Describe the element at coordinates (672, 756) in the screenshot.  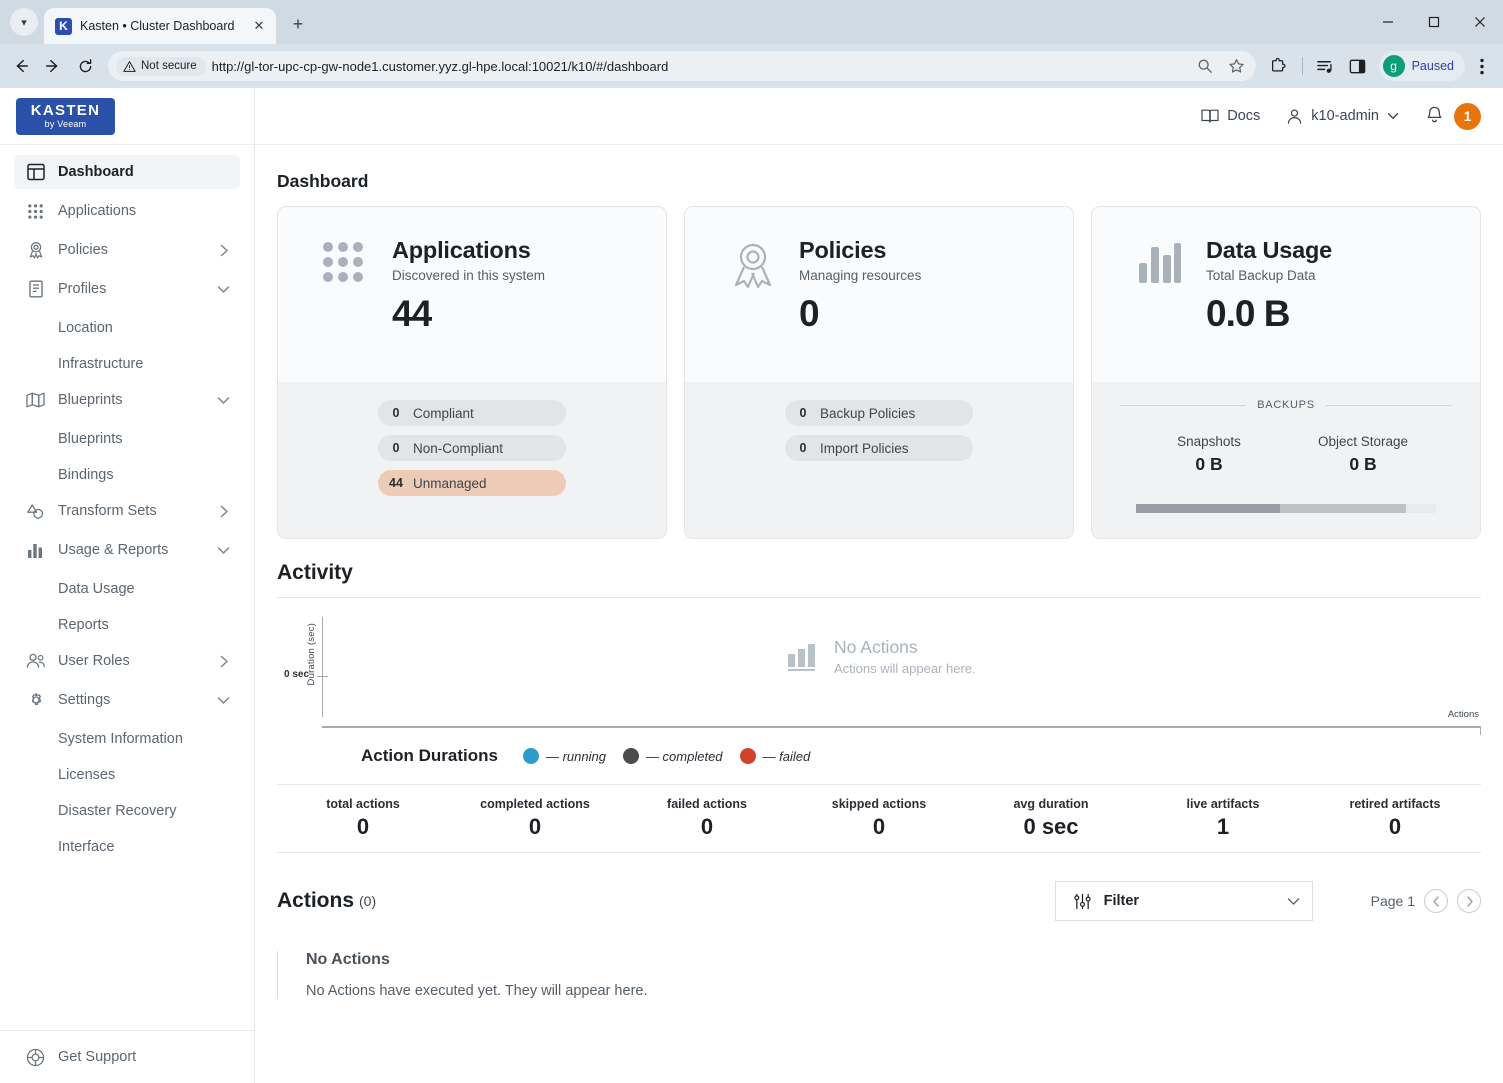
I see `legend-item-completed: — completed` at that location.